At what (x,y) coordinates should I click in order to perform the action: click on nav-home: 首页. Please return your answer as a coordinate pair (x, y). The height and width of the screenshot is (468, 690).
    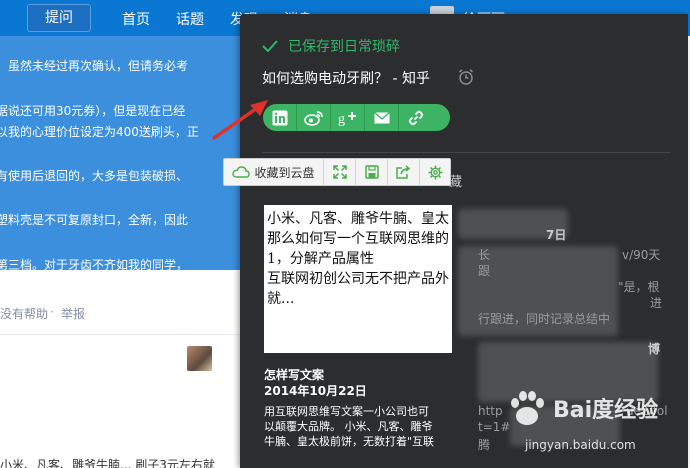
    Looking at the image, I should click on (136, 19).